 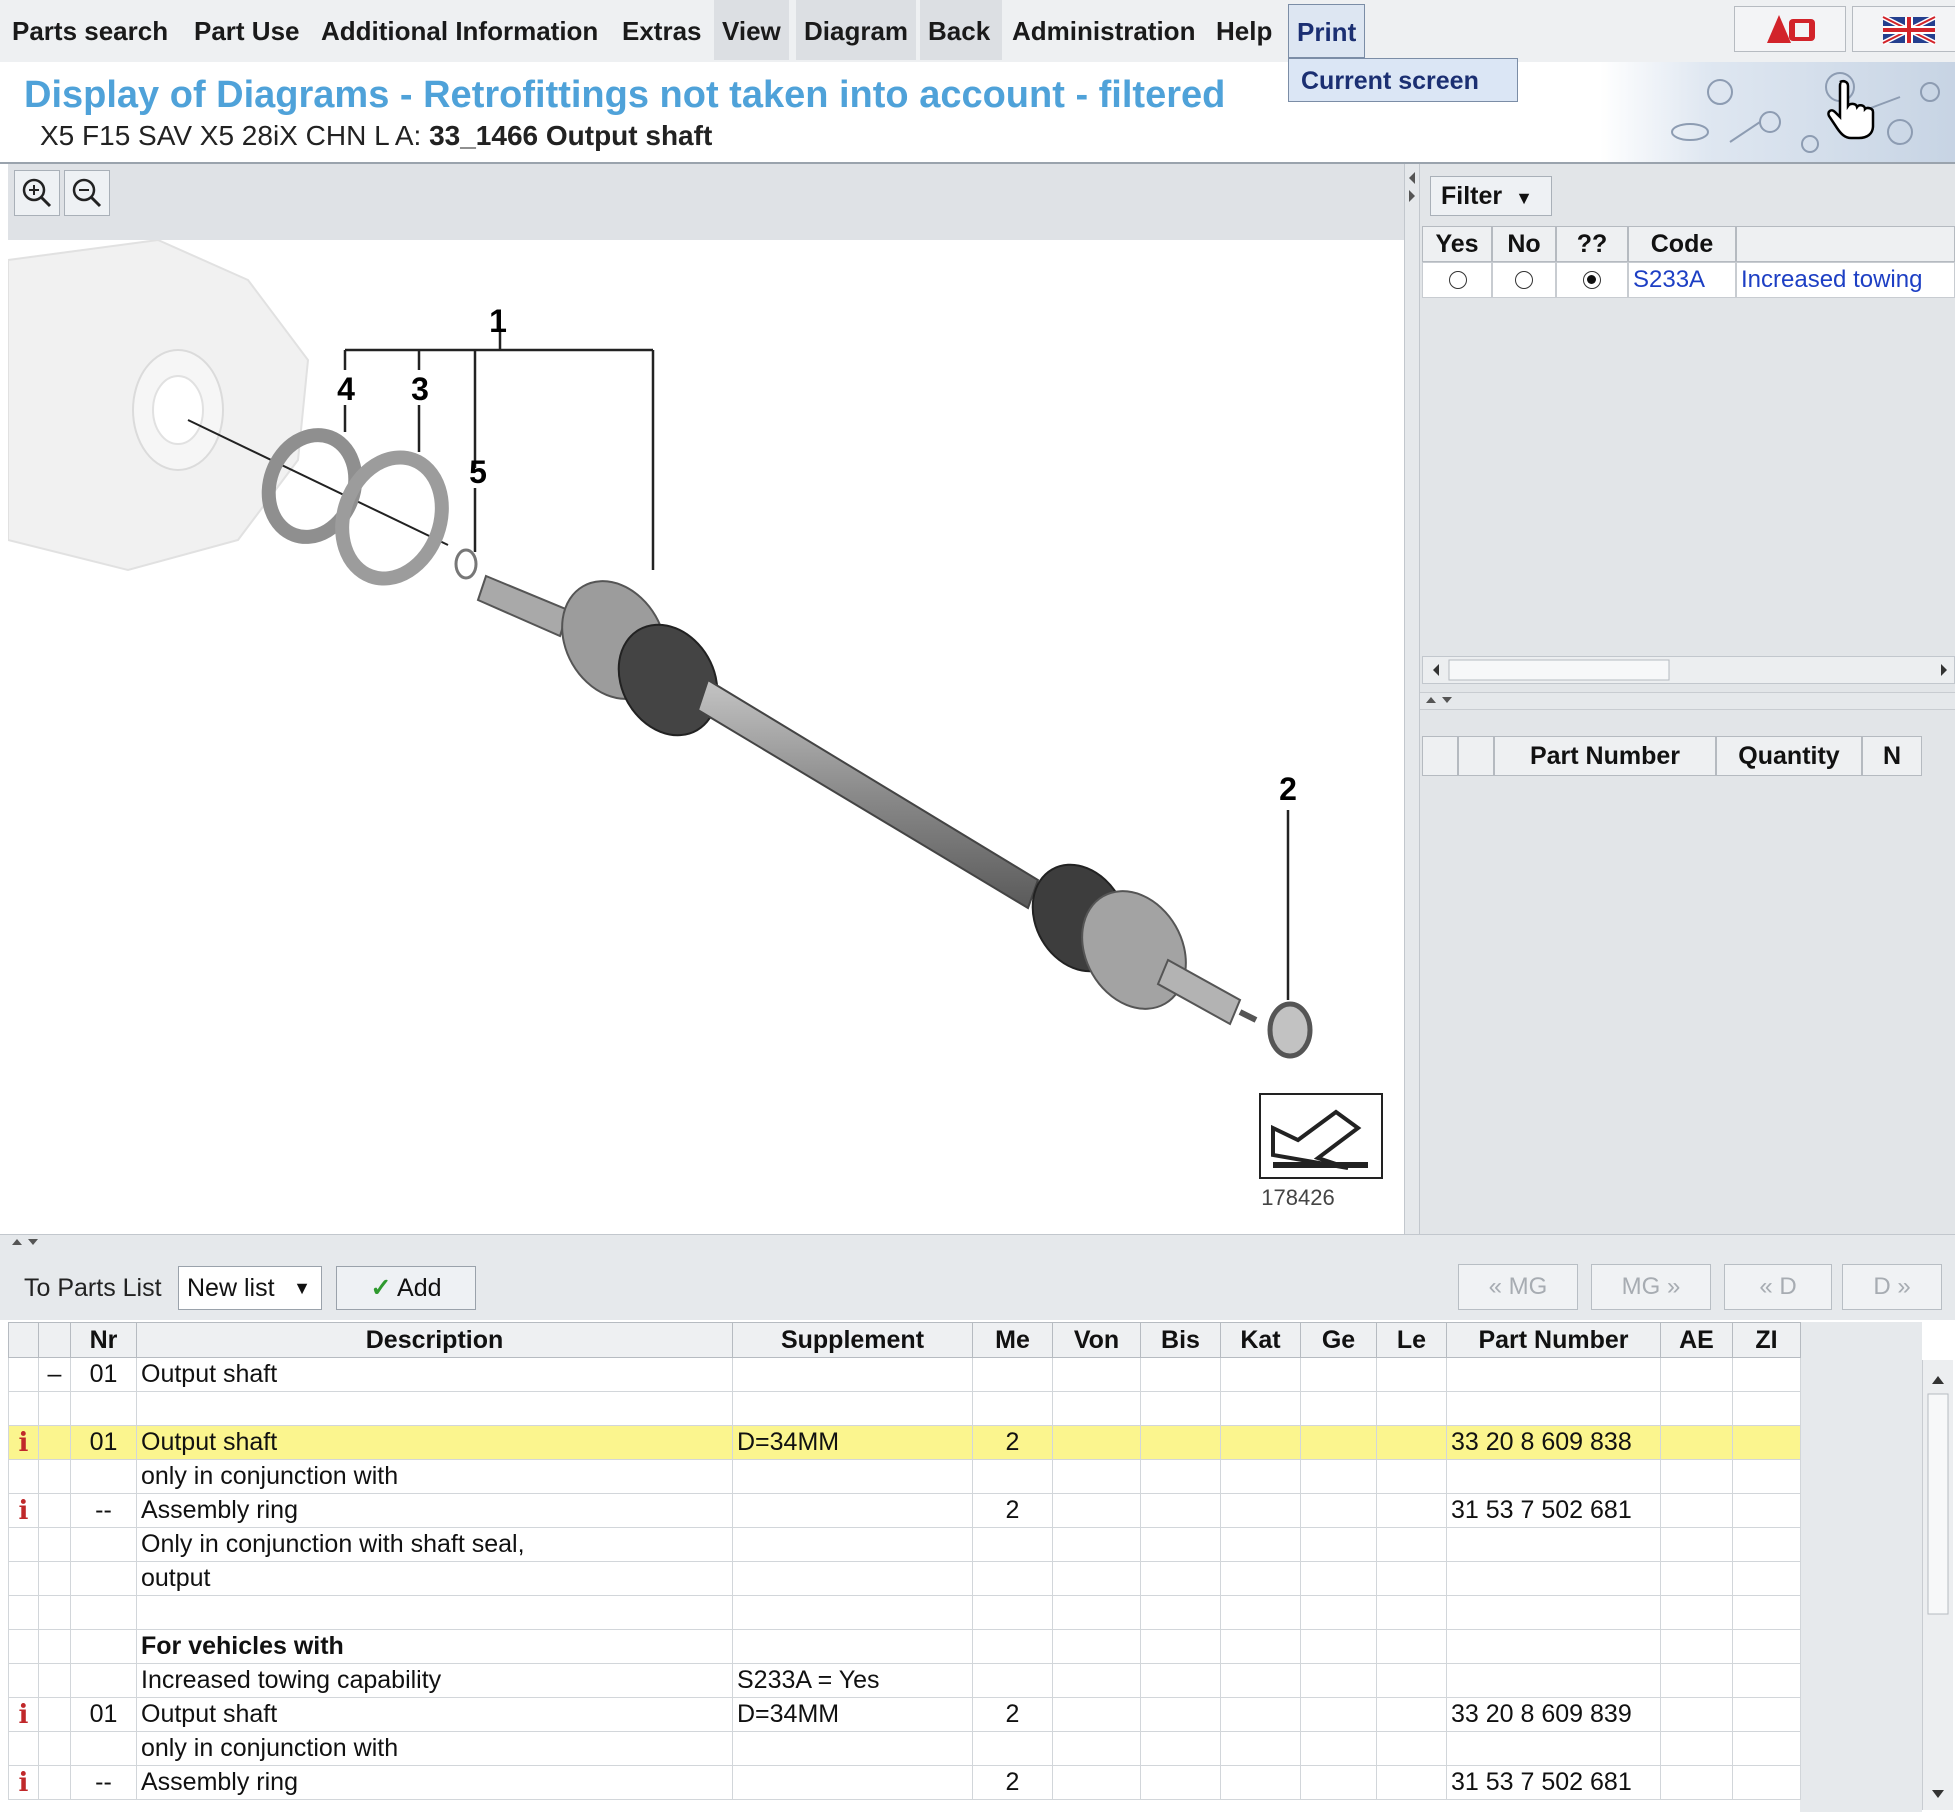 I want to click on parts-table-vertical-scrollbar, so click(x=1937, y=1585).